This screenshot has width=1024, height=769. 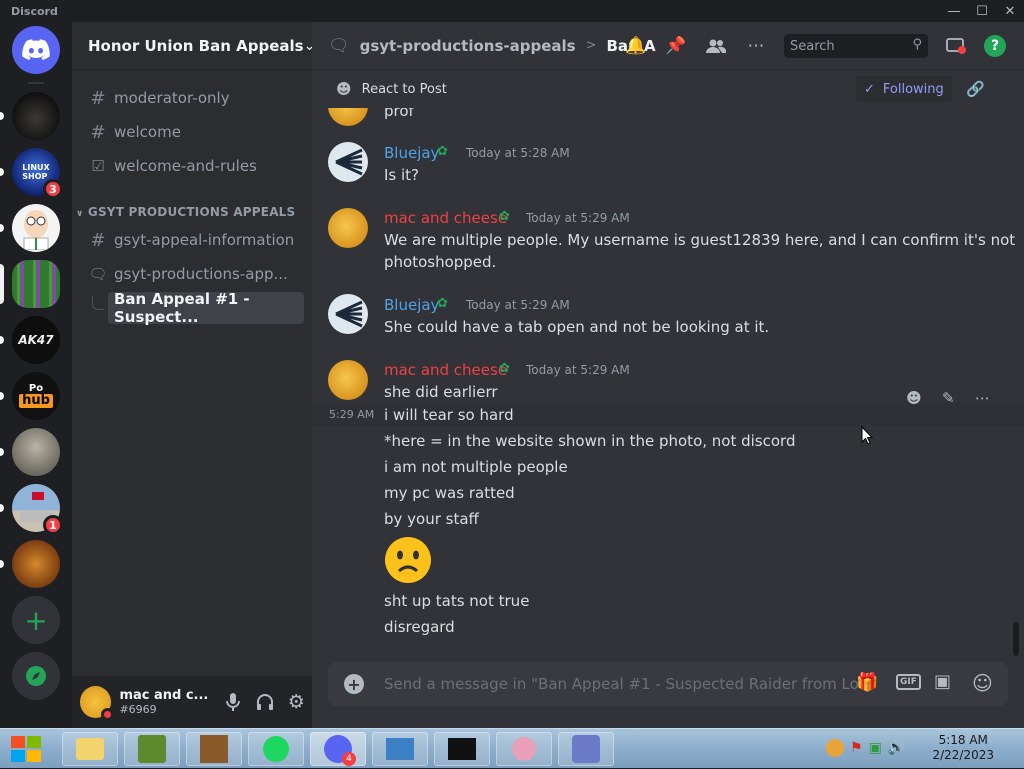 What do you see at coordinates (1016, 639) in the screenshot?
I see `scrollbar-thumb` at bounding box center [1016, 639].